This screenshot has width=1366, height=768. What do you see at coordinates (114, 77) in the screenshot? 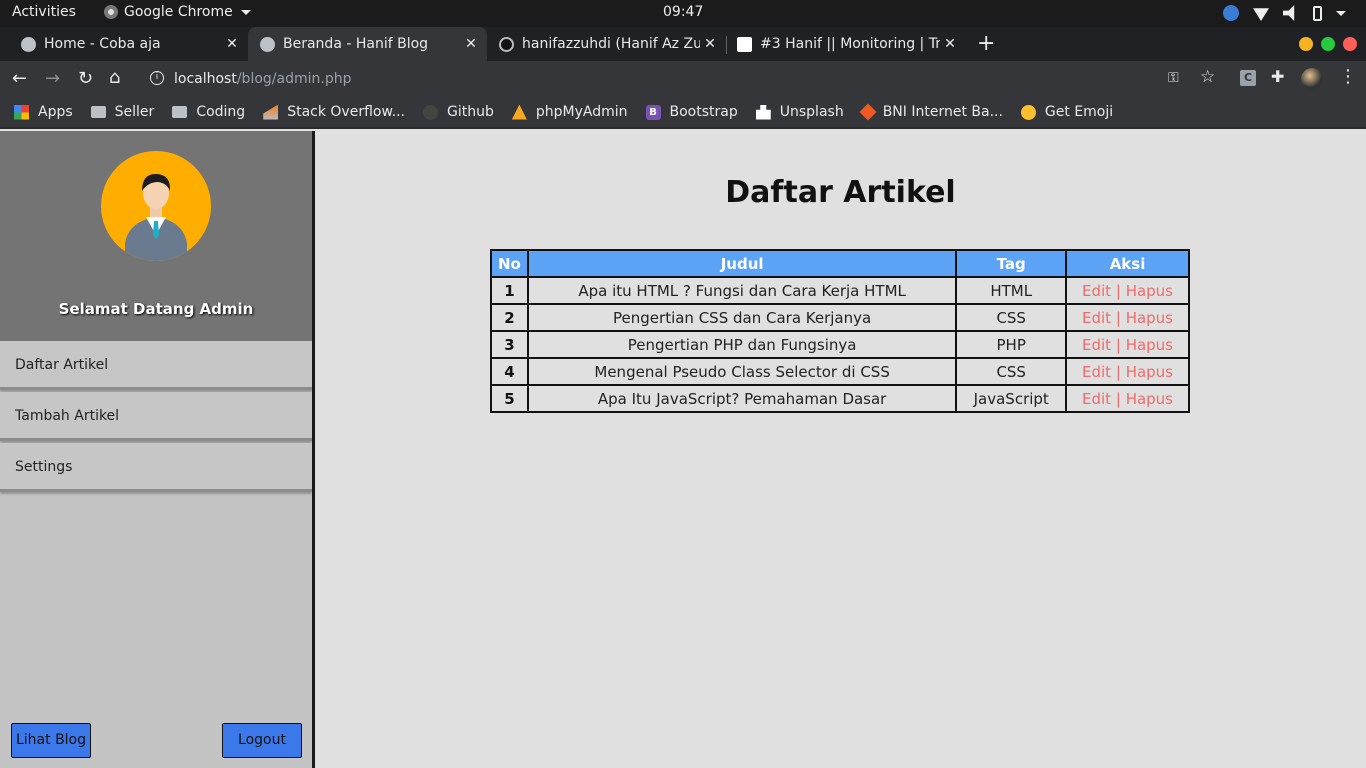
I see `home-icon: ⌂` at bounding box center [114, 77].